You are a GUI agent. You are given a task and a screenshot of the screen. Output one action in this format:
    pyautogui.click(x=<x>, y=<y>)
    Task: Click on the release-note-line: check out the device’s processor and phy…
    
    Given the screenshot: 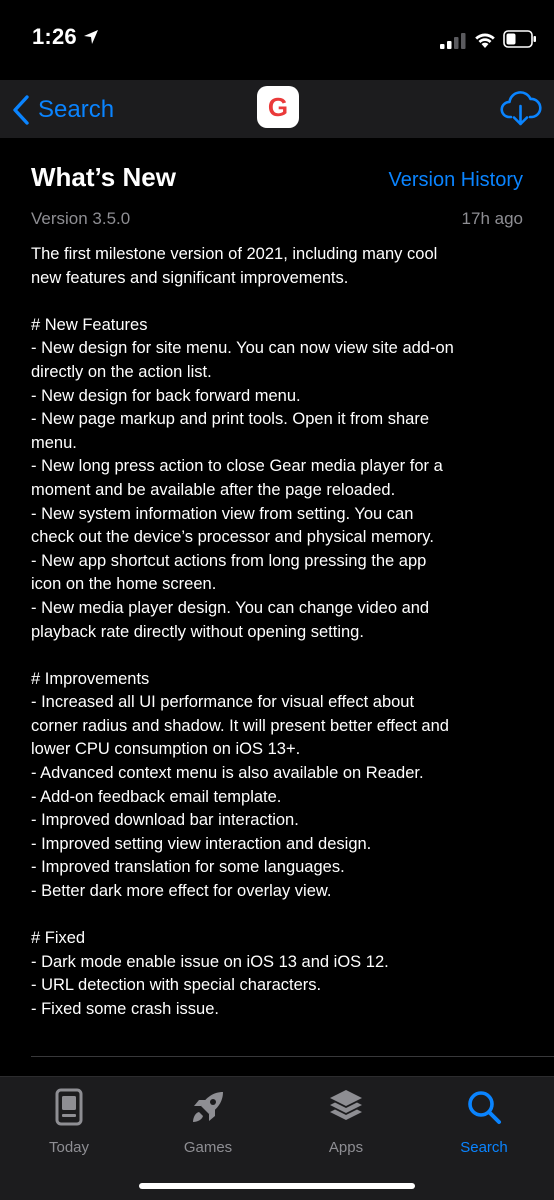 What is the action you would take?
    pyautogui.click(x=232, y=537)
    